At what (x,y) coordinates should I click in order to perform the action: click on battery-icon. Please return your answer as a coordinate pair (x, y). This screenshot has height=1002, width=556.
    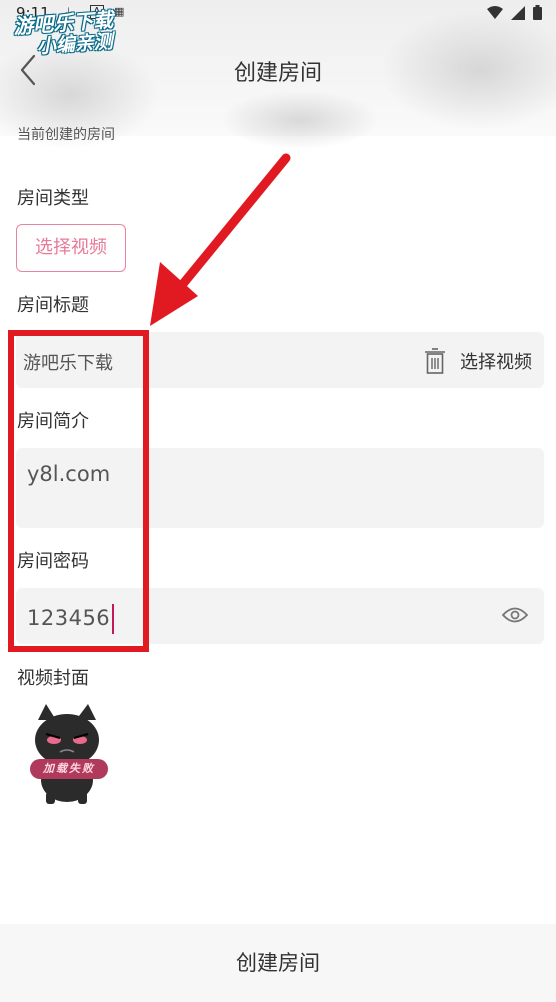
    Looking at the image, I should click on (537, 12).